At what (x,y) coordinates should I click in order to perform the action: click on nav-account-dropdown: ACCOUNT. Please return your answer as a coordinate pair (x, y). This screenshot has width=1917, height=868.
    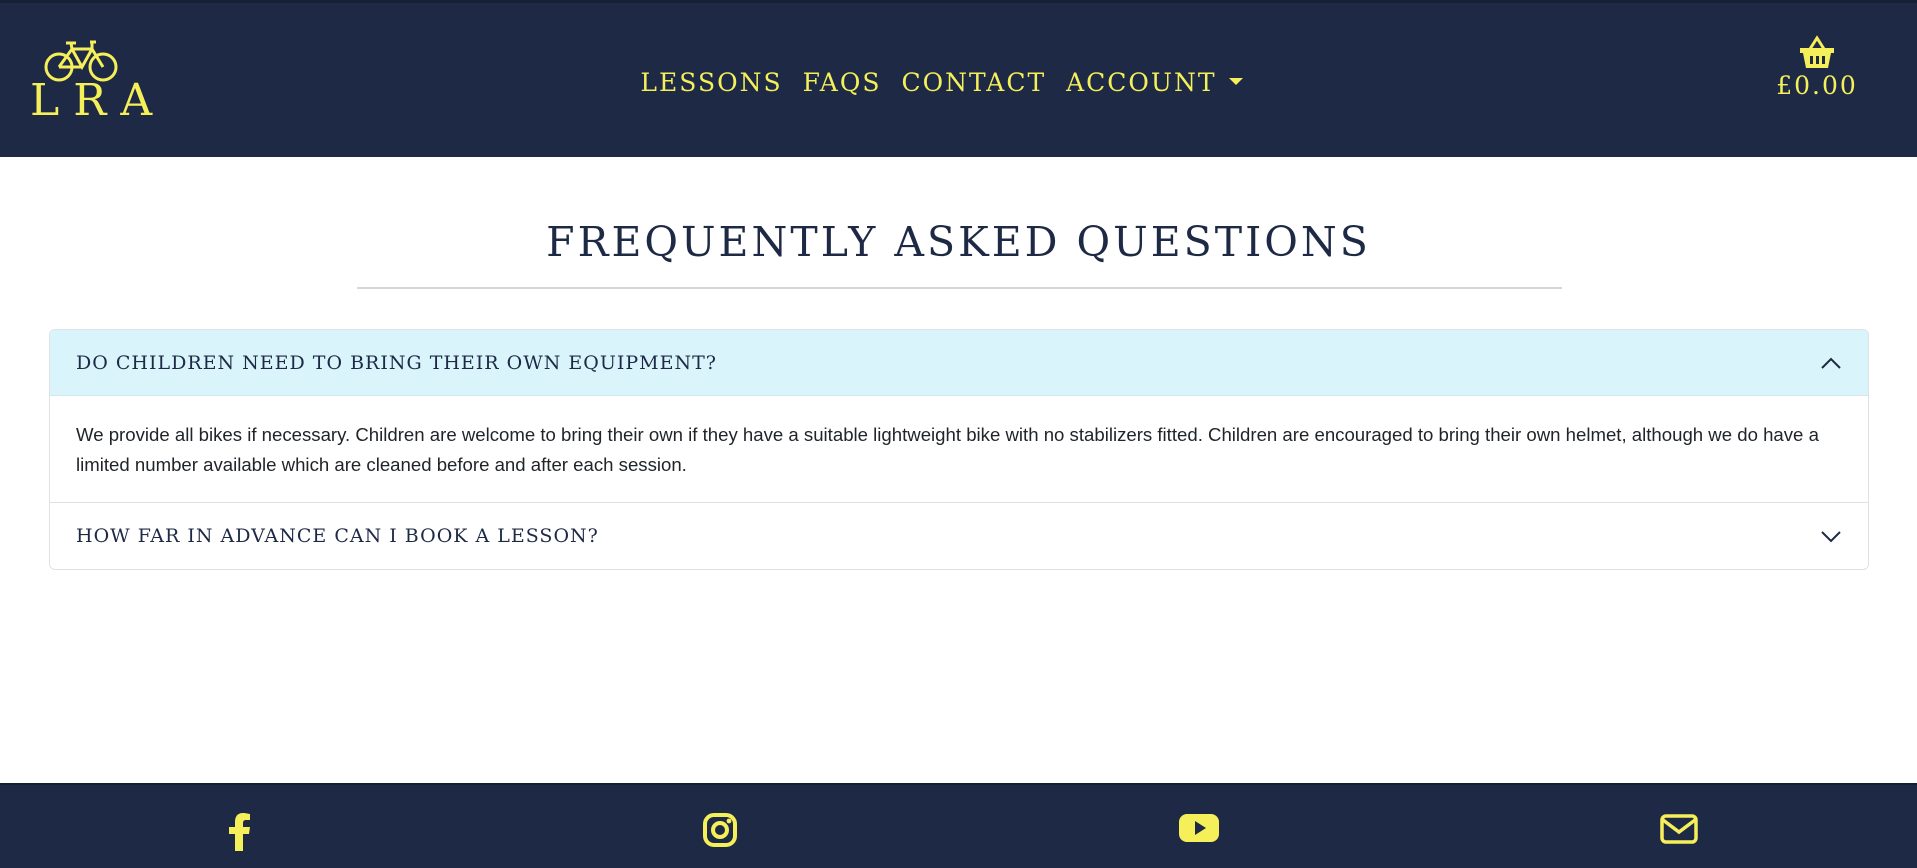
    Looking at the image, I should click on (1154, 83).